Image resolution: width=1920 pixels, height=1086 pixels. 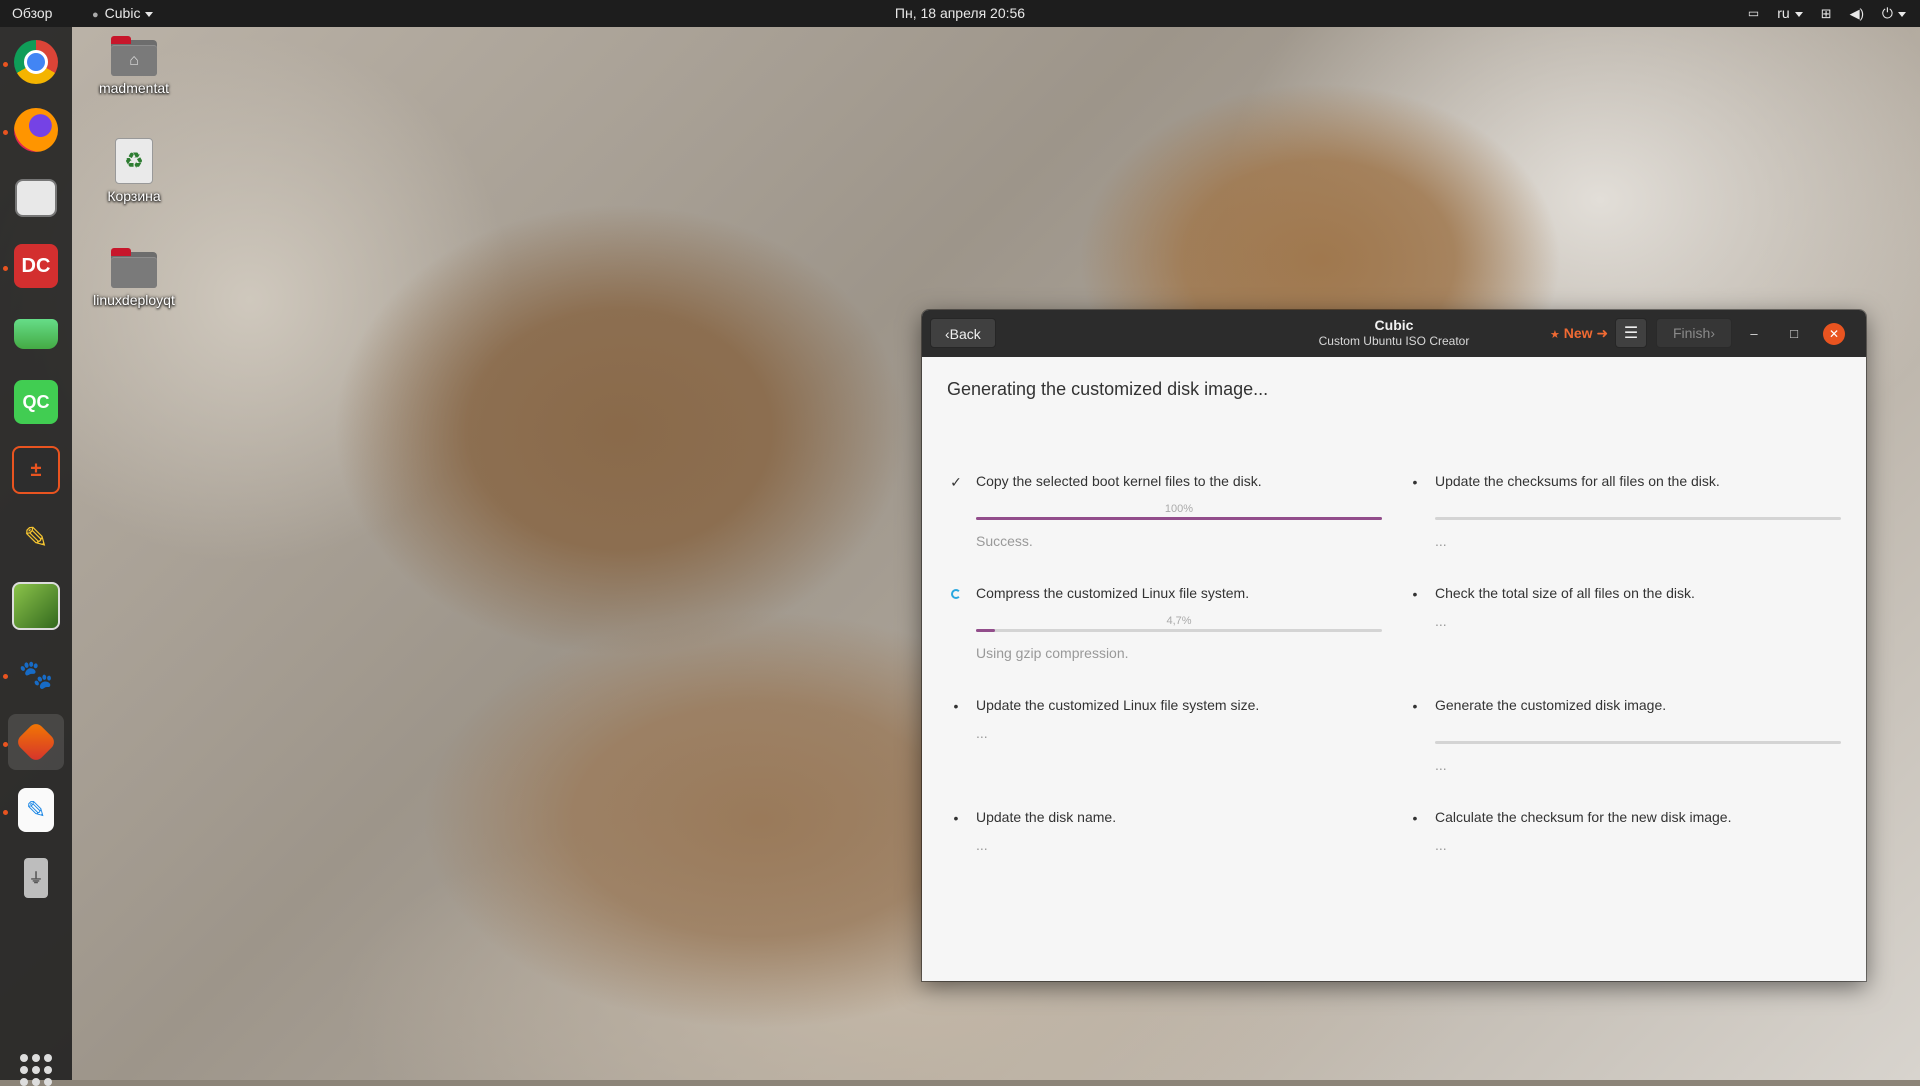 I want to click on gimp-icon: 🐾, so click(x=36, y=674).